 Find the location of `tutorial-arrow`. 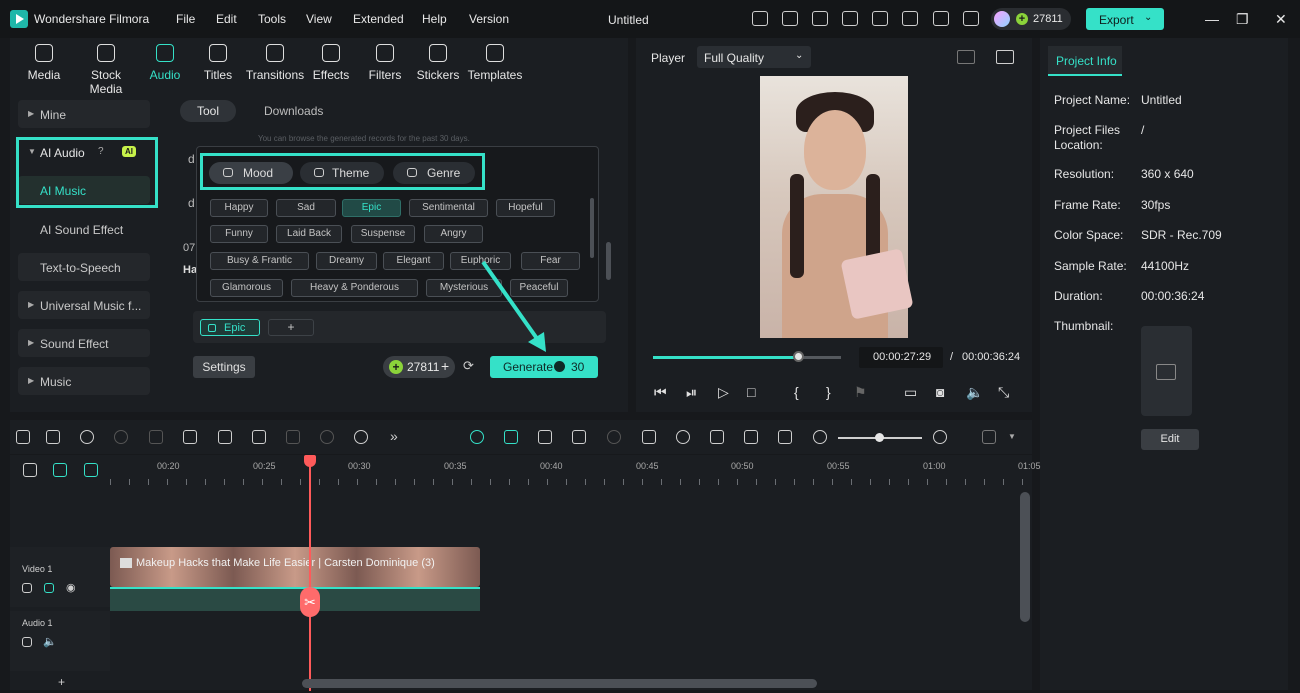

tutorial-arrow is located at coordinates (513, 306).